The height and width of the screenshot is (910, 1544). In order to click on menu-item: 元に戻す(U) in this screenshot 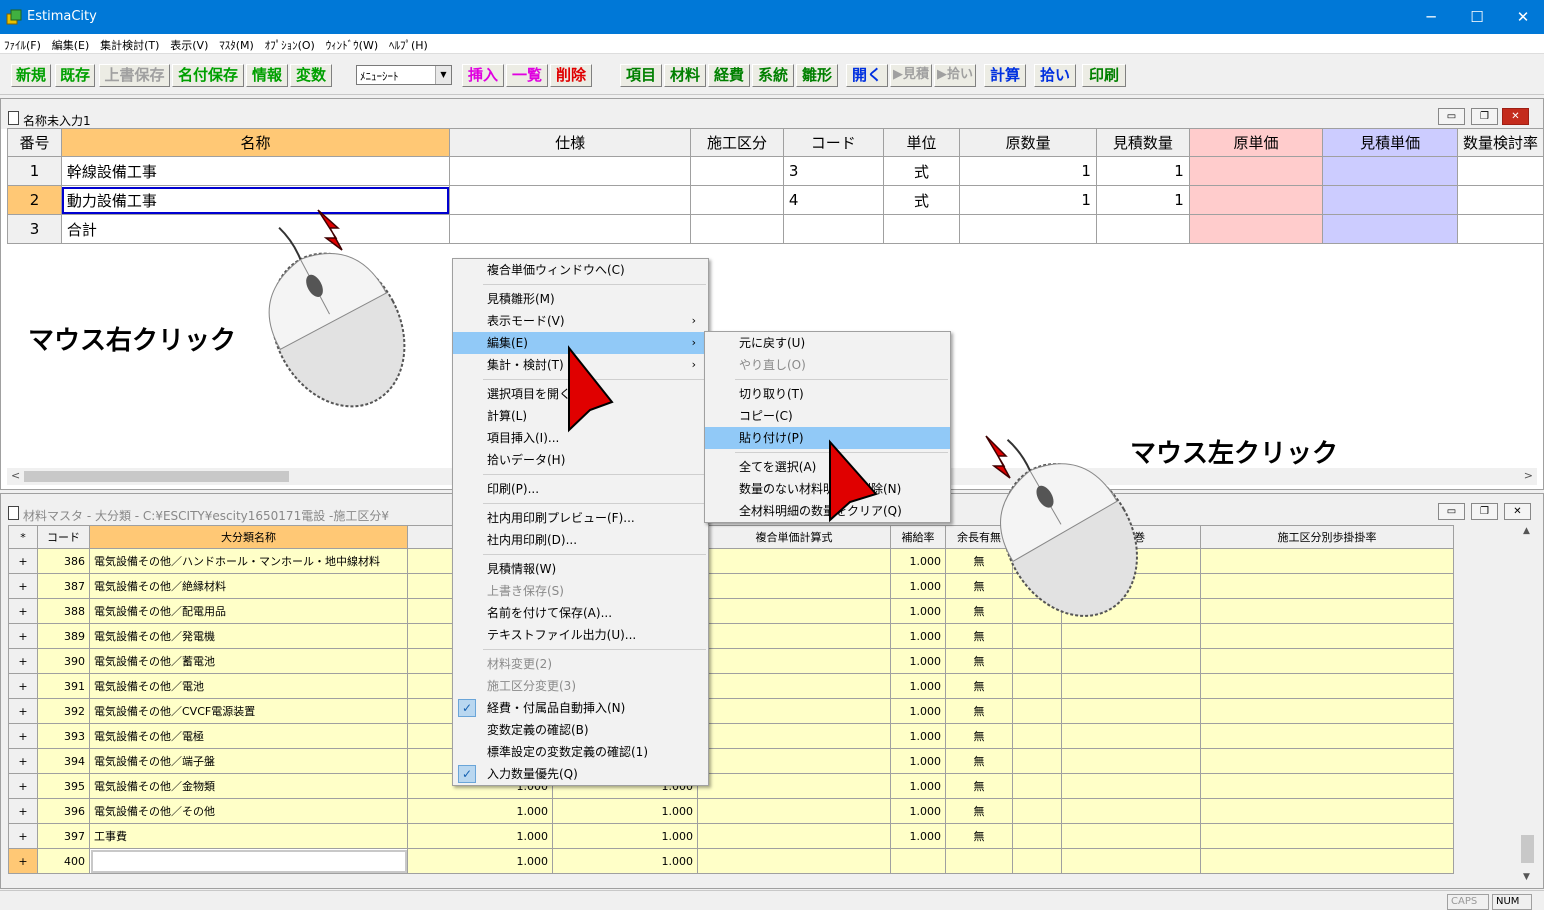, I will do `click(827, 343)`.